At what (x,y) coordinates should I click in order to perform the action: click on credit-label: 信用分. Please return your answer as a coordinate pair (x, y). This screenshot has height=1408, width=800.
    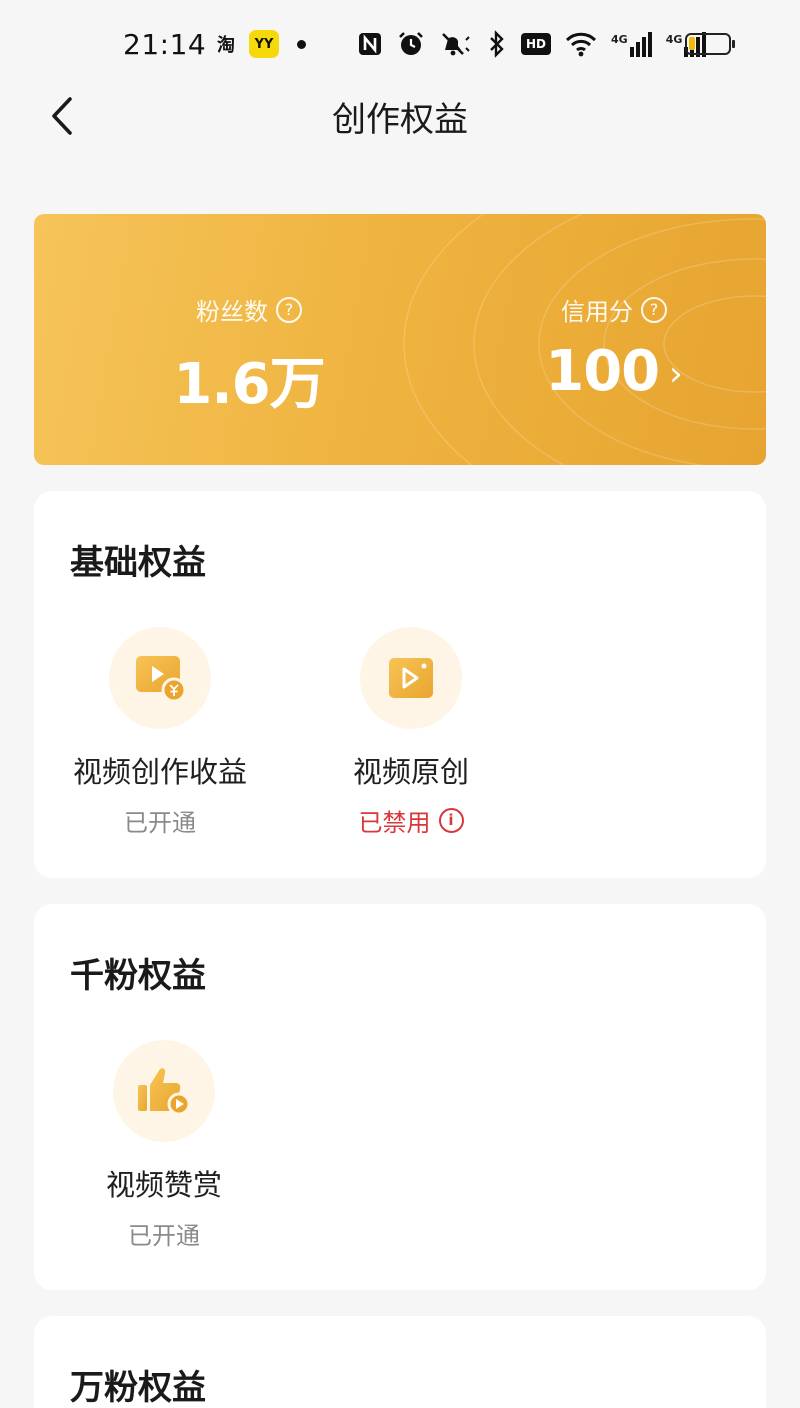
    Looking at the image, I should click on (597, 312).